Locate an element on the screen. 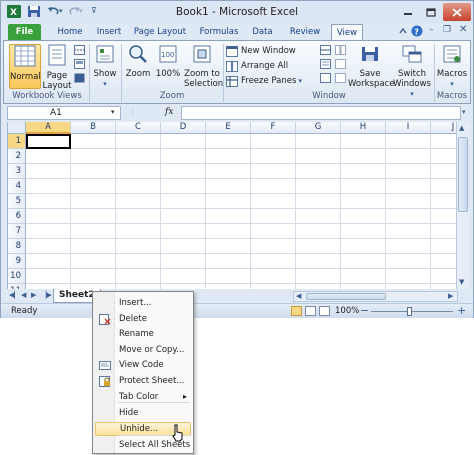 The image size is (474, 455). zoom-slider-thumb is located at coordinates (409, 311).